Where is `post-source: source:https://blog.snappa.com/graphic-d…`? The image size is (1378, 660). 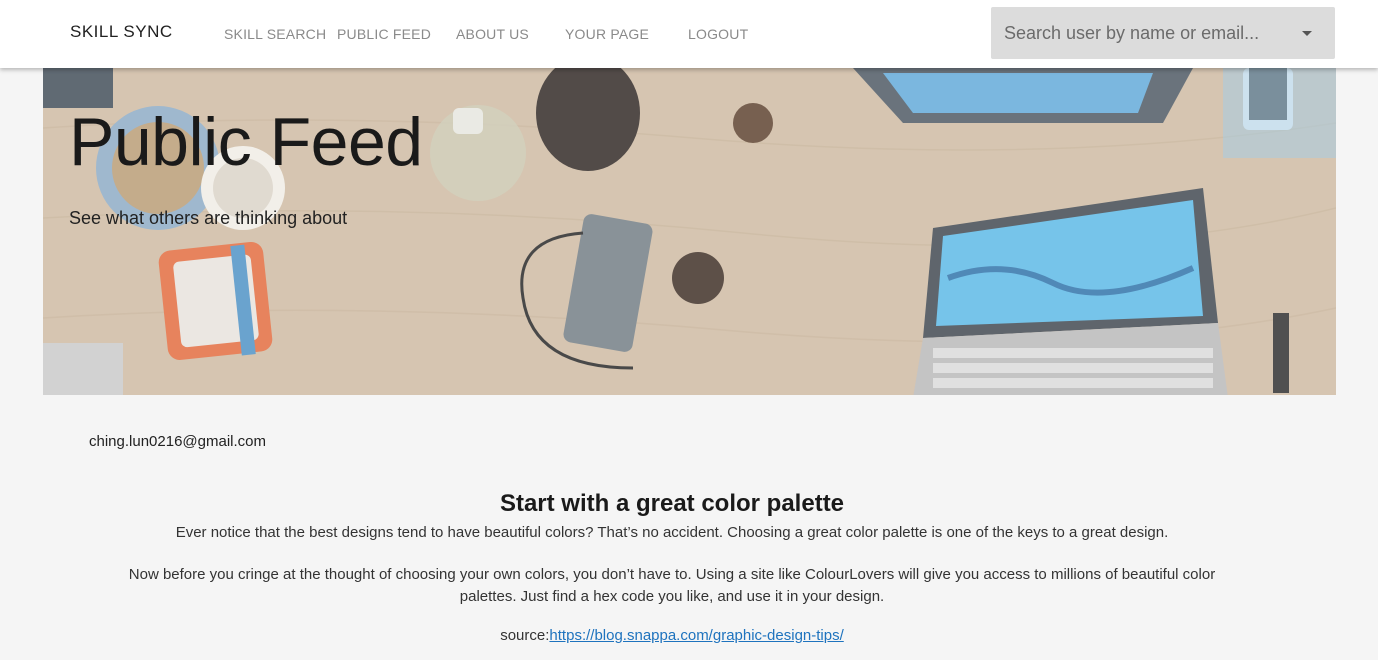 post-source: source:https://blog.snappa.com/graphic-d… is located at coordinates (672, 635).